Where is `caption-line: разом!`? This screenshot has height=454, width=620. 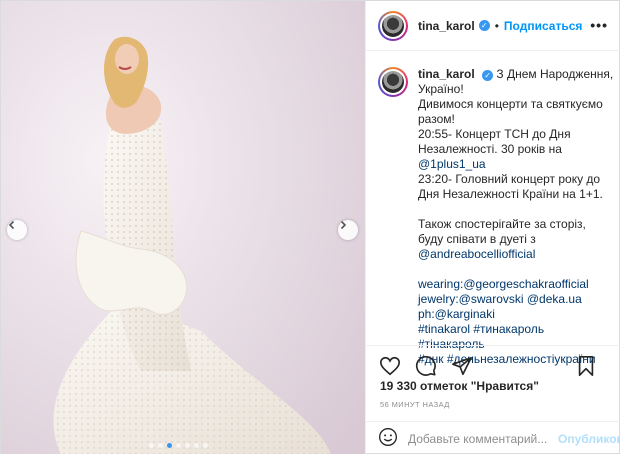 caption-line: разом! is located at coordinates (436, 119).